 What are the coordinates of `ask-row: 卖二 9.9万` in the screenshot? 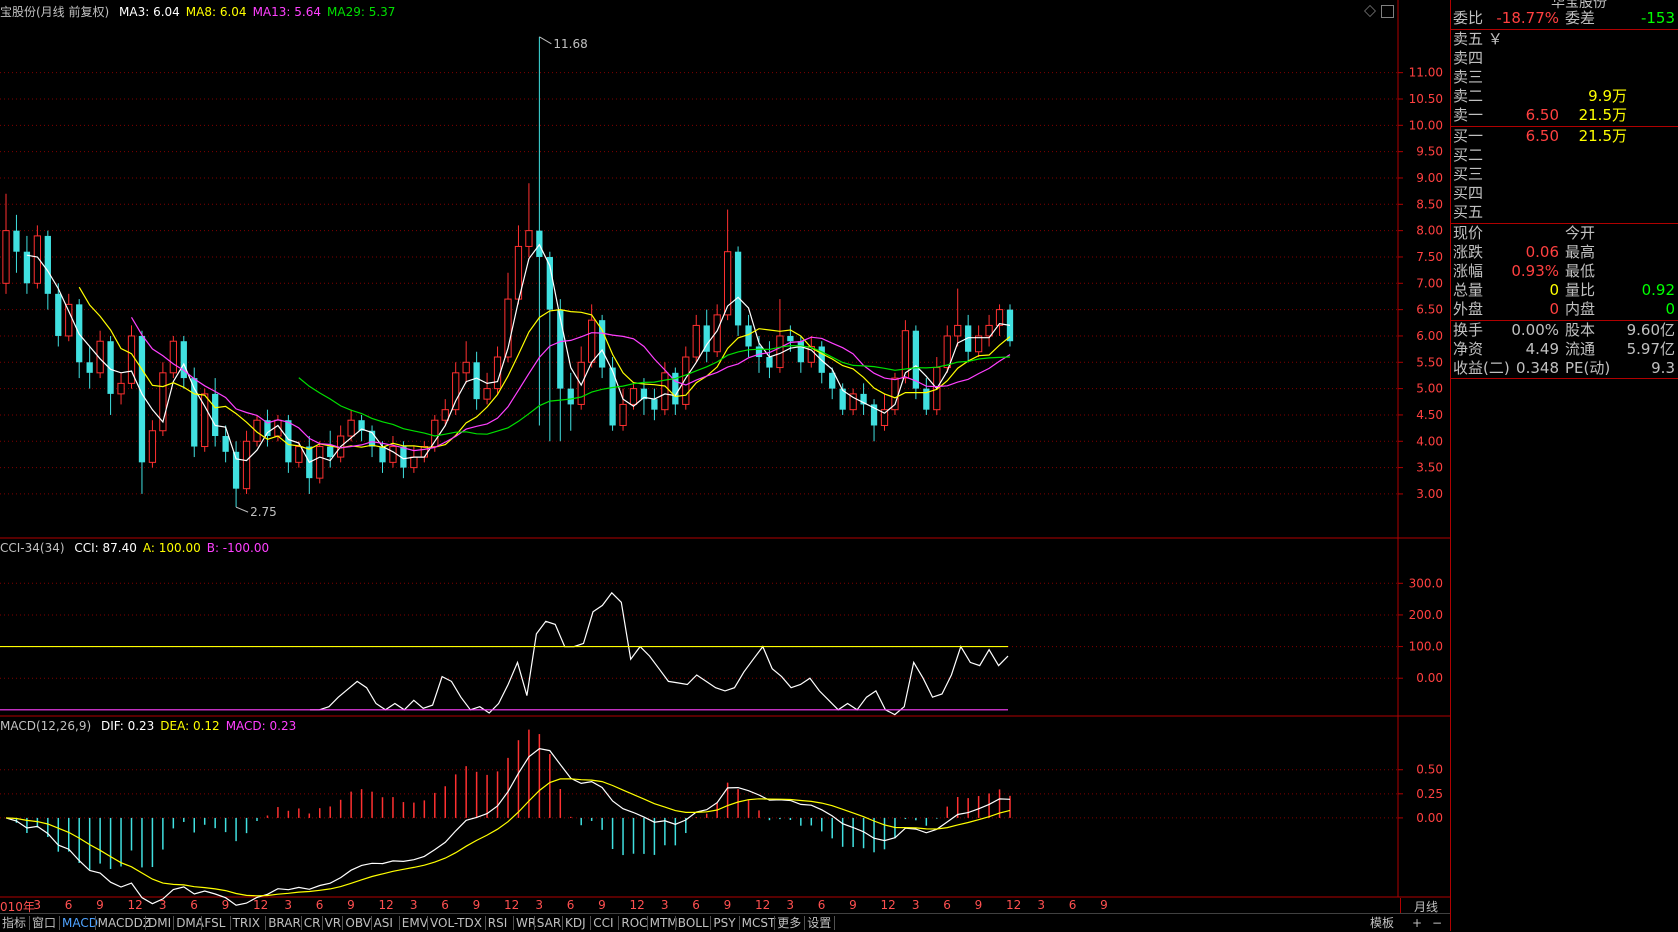 It's located at (1564, 96).